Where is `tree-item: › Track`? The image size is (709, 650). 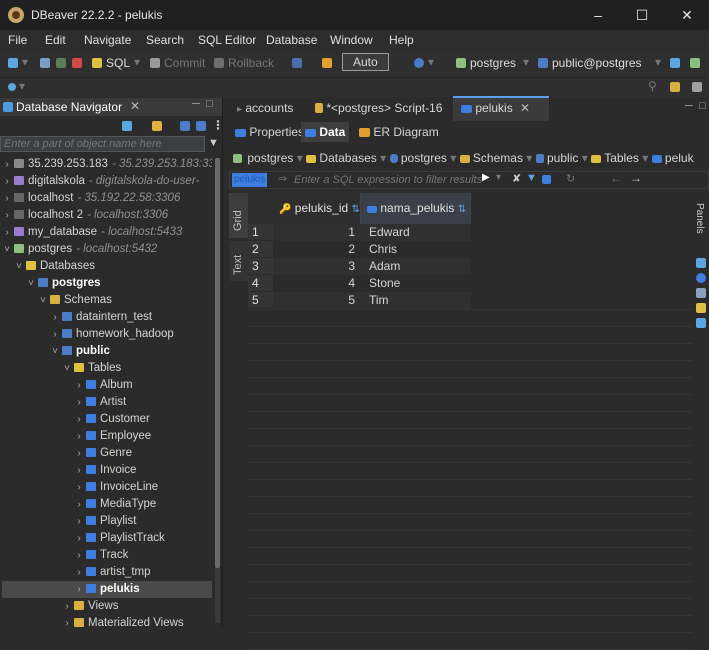
tree-item: › Track is located at coordinates (107, 555).